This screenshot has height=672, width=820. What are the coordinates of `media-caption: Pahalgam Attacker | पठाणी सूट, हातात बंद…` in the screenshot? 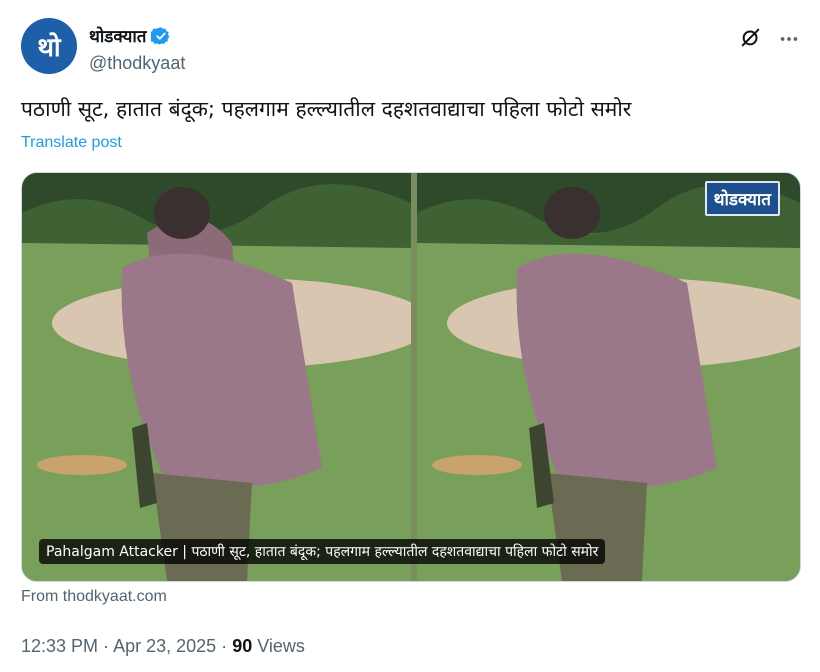 It's located at (322, 551).